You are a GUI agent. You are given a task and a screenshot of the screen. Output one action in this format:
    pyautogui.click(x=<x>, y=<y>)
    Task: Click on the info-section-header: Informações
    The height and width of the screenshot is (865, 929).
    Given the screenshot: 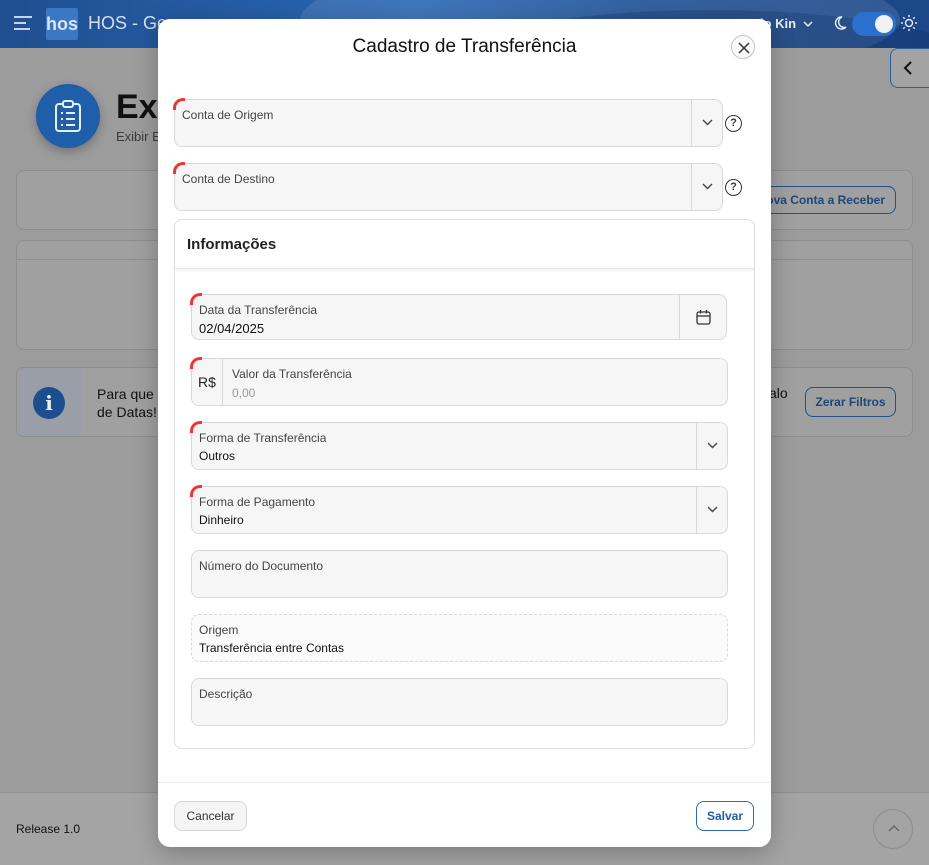 What is the action you would take?
    pyautogui.click(x=464, y=244)
    